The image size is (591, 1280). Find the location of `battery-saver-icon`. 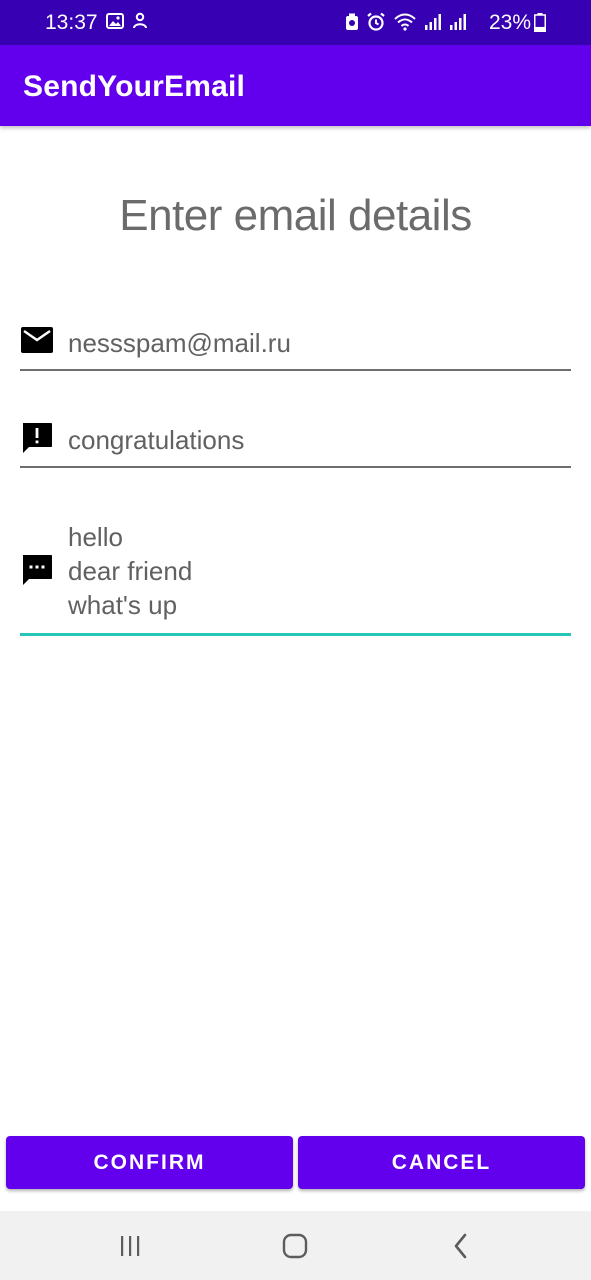

battery-saver-icon is located at coordinates (352, 24).